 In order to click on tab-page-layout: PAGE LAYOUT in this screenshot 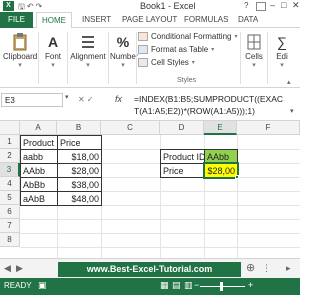, I will do `click(149, 19)`.